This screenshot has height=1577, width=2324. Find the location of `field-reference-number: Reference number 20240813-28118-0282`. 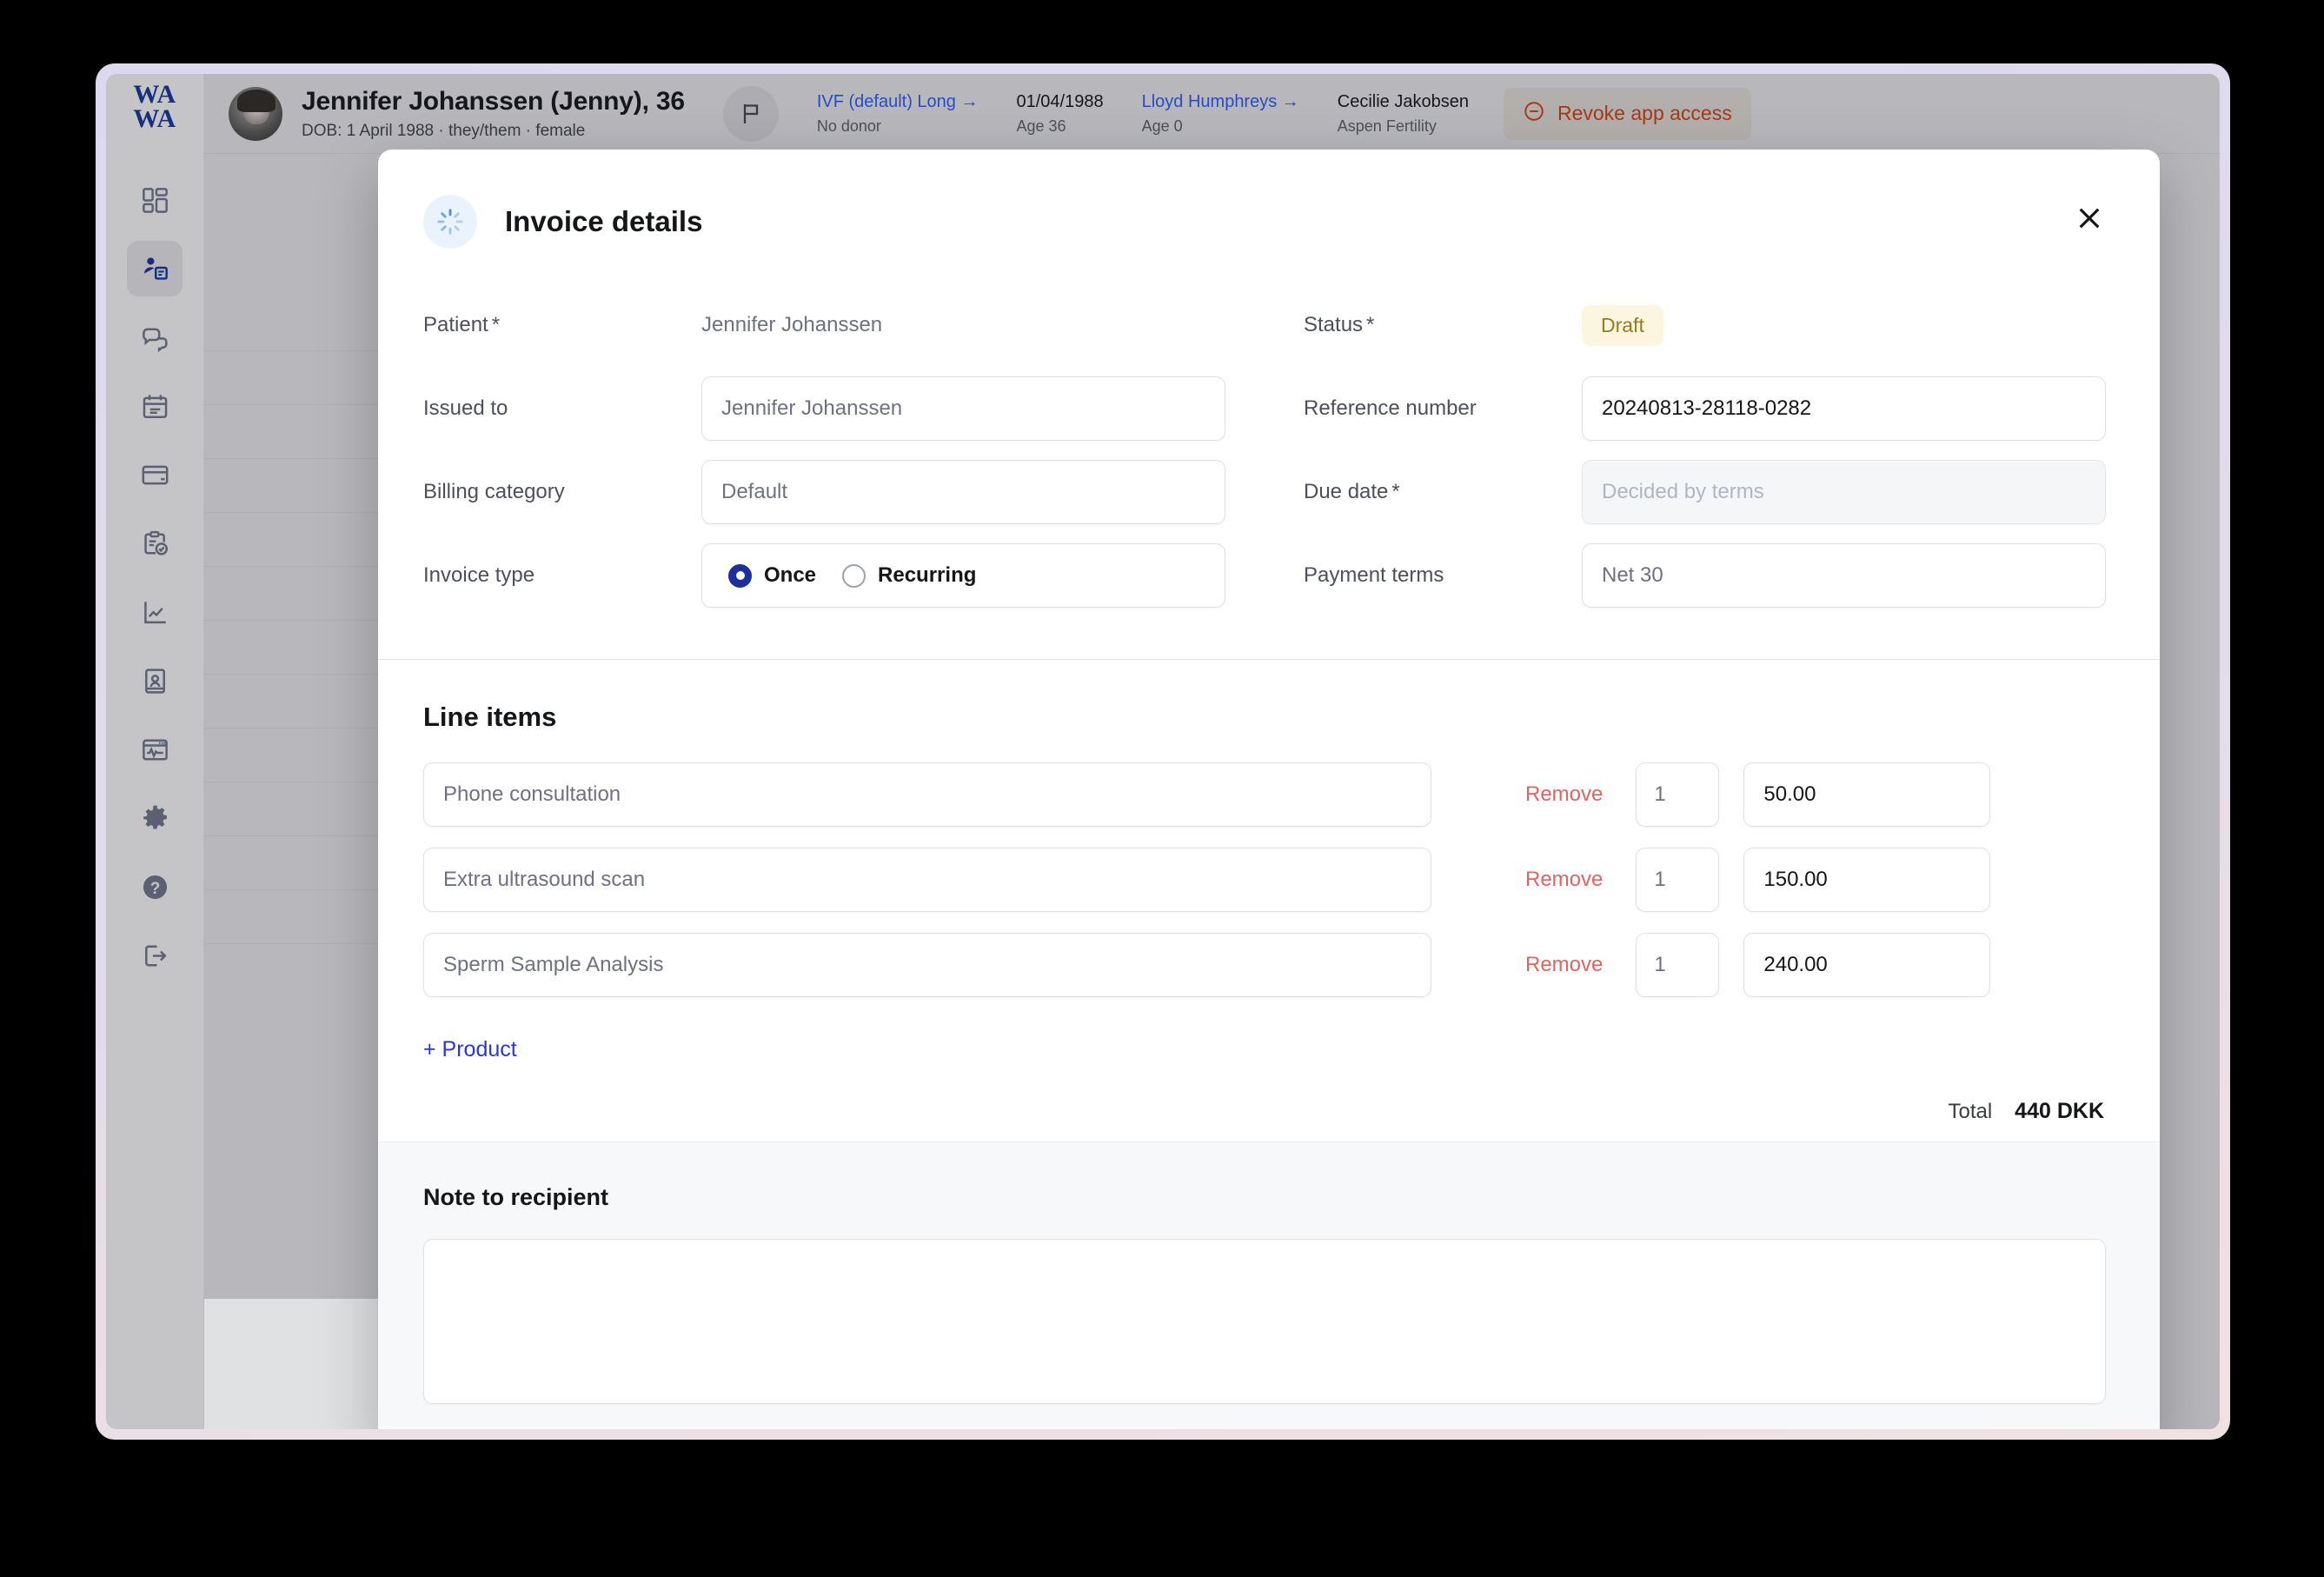

field-reference-number: Reference number 20240813-28118-0282 is located at coordinates (1705, 408).